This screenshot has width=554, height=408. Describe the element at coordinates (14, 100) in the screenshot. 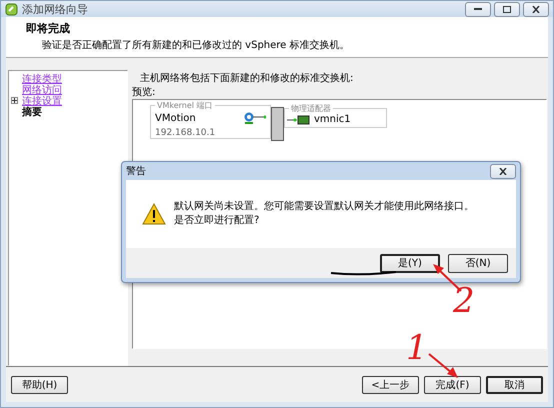

I see `expand-icon` at that location.